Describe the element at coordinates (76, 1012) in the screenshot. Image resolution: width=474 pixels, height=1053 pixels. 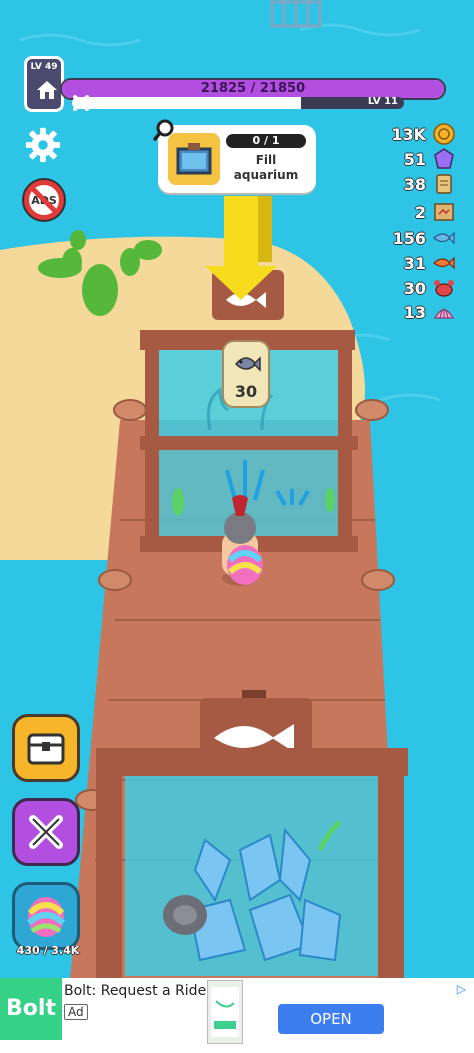
I see `ad-tag: Ad` at that location.